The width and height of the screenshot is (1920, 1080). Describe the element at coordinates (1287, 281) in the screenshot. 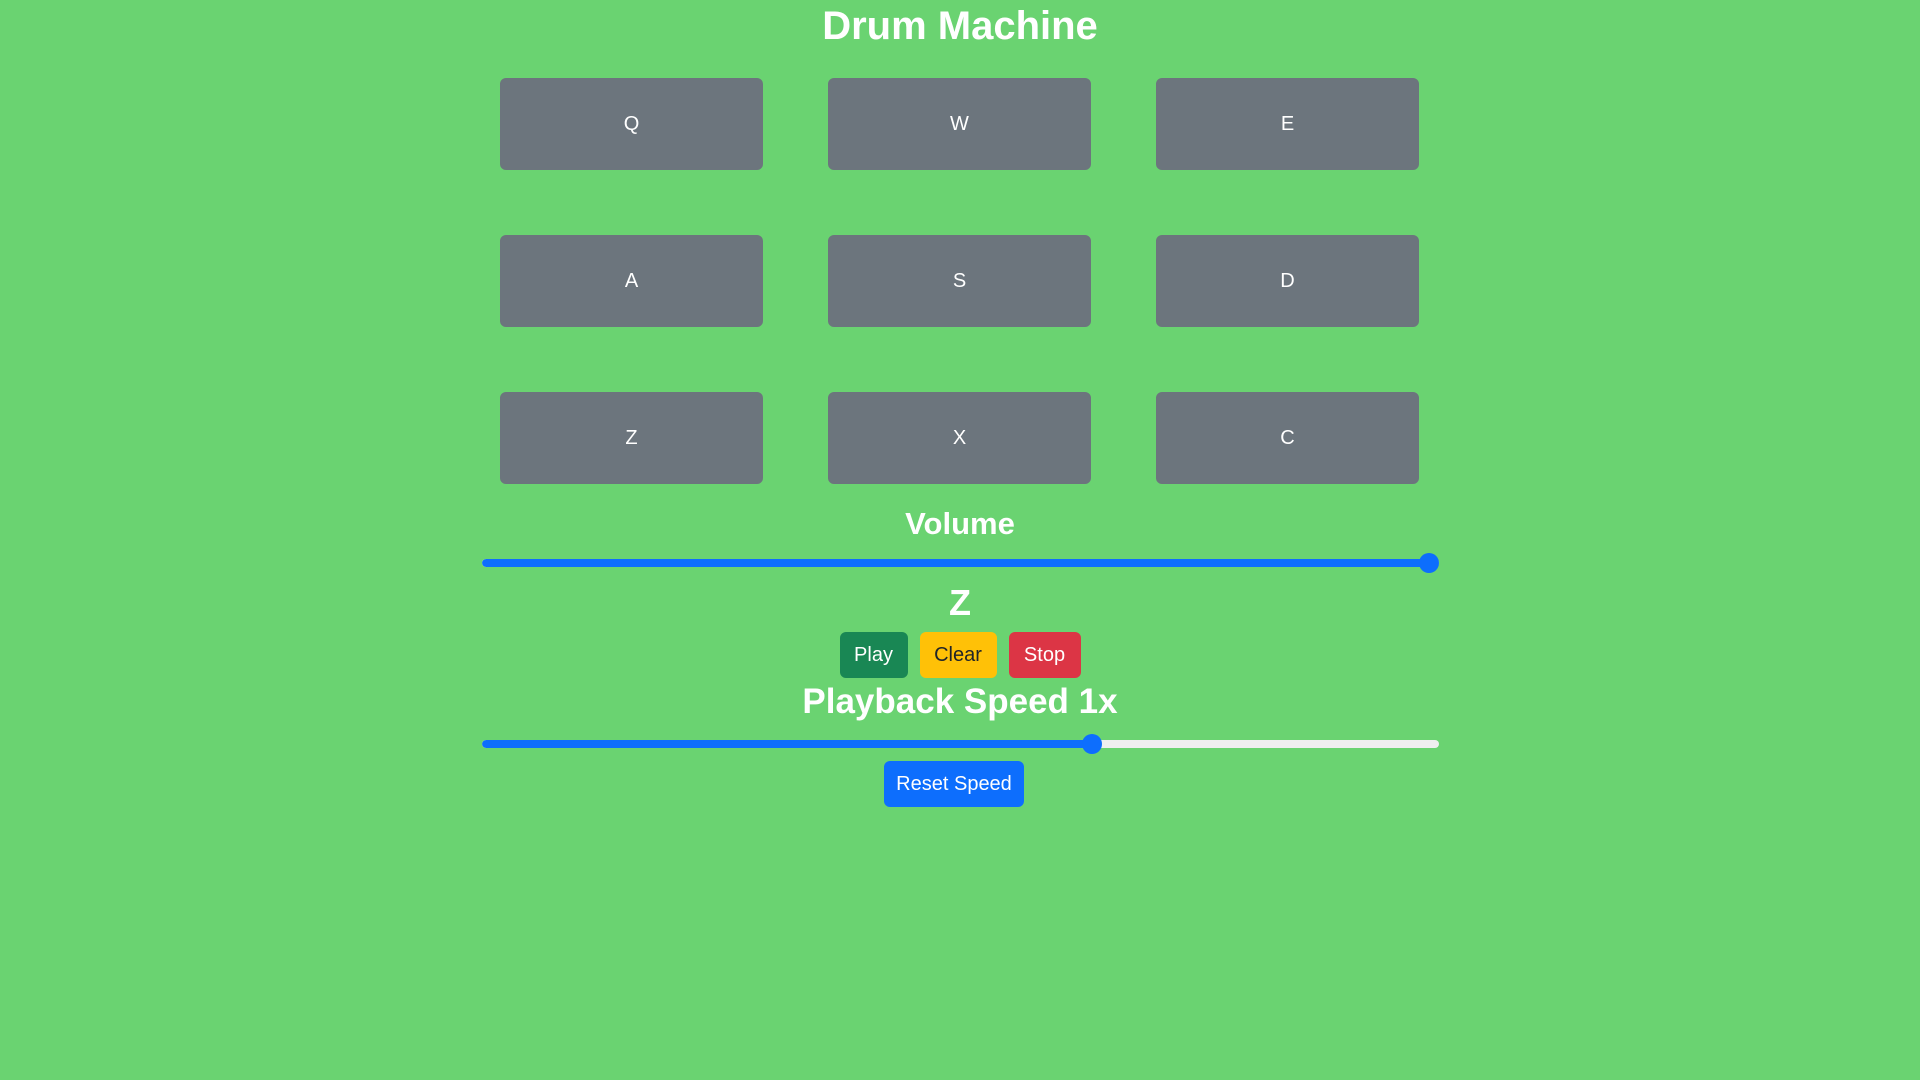

I see `drum-pad-d: D` at that location.